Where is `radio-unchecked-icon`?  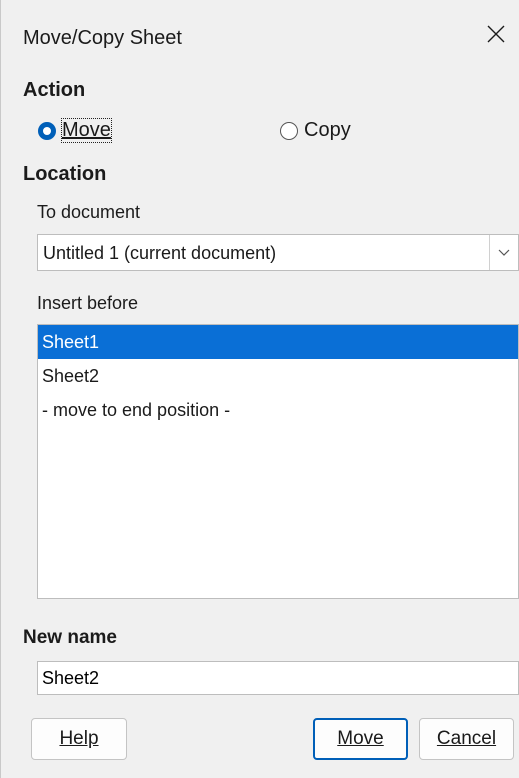
radio-unchecked-icon is located at coordinates (289, 130).